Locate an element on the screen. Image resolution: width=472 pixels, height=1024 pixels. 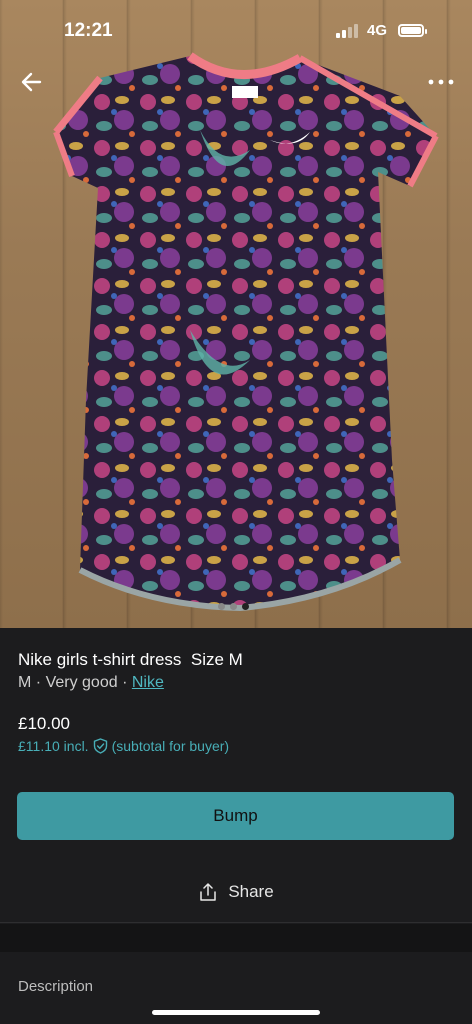
item-size: M is located at coordinates (25, 682).